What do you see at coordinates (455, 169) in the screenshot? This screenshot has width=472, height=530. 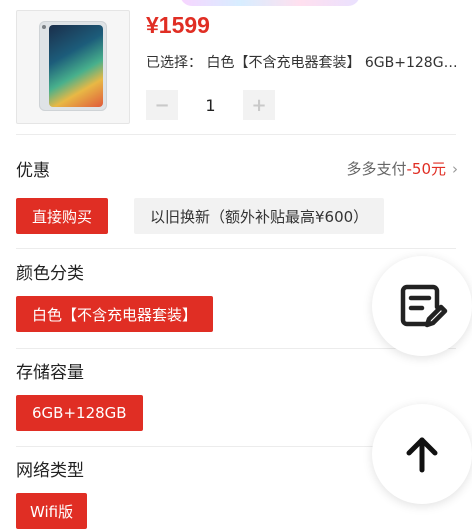 I see `chevron-right-icon: ›` at bounding box center [455, 169].